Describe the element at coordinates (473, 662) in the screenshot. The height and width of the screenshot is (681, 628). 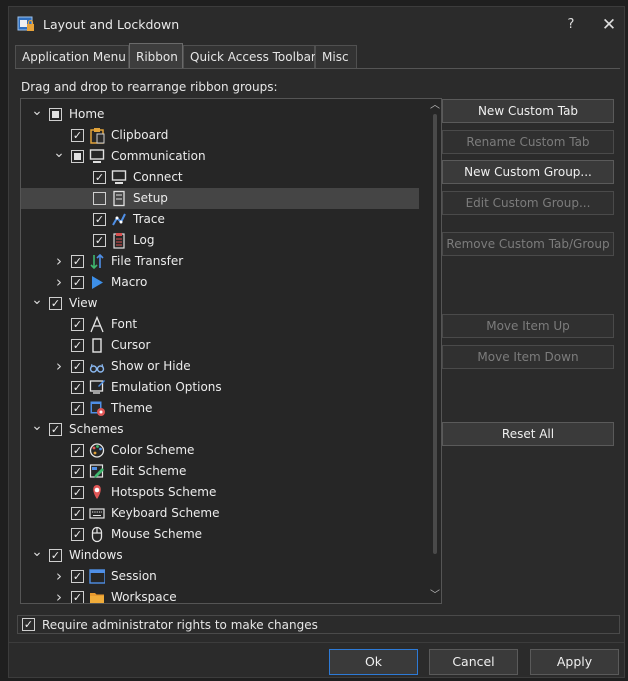
I see `cancel-button: Cancel` at that location.